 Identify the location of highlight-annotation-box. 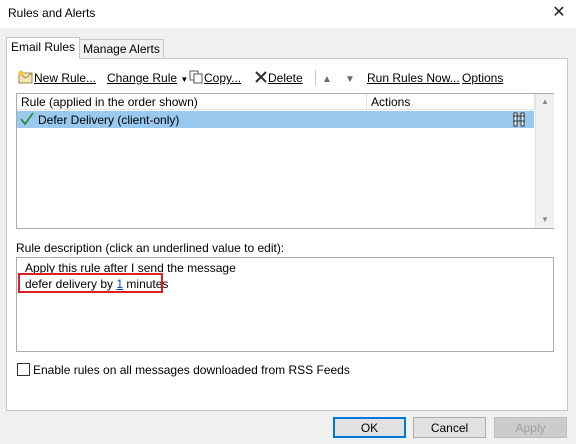
(90, 283).